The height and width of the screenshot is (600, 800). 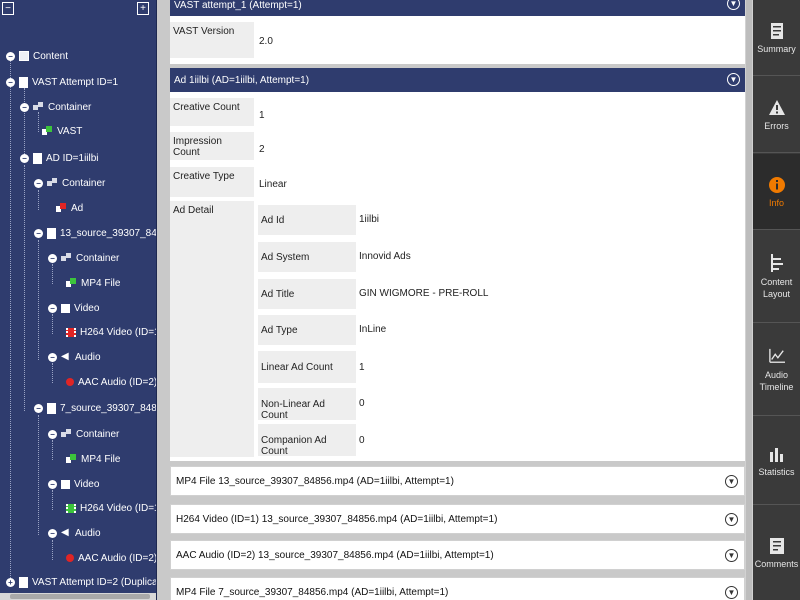 I want to click on tree-node: H264 Video (ID=1) 13_sc, so click(x=111, y=332).